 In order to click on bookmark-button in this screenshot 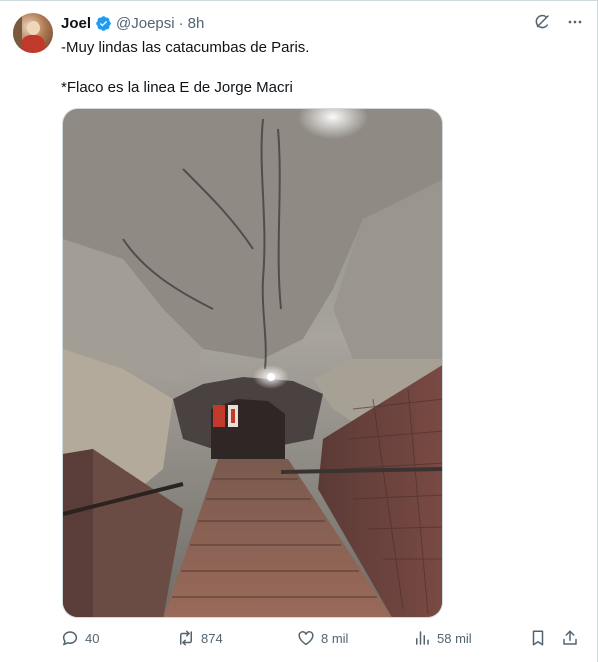, I will do `click(538, 638)`.